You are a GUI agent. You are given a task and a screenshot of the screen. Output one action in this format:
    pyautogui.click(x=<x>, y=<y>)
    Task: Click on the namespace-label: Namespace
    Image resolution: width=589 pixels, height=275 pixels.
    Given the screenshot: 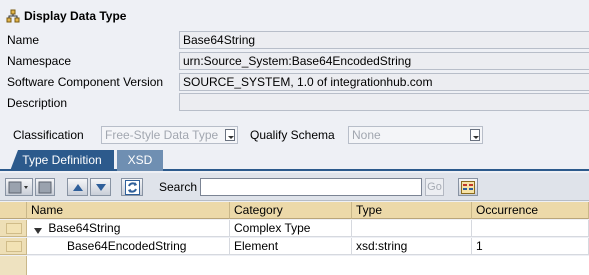 What is the action you would take?
    pyautogui.click(x=39, y=61)
    